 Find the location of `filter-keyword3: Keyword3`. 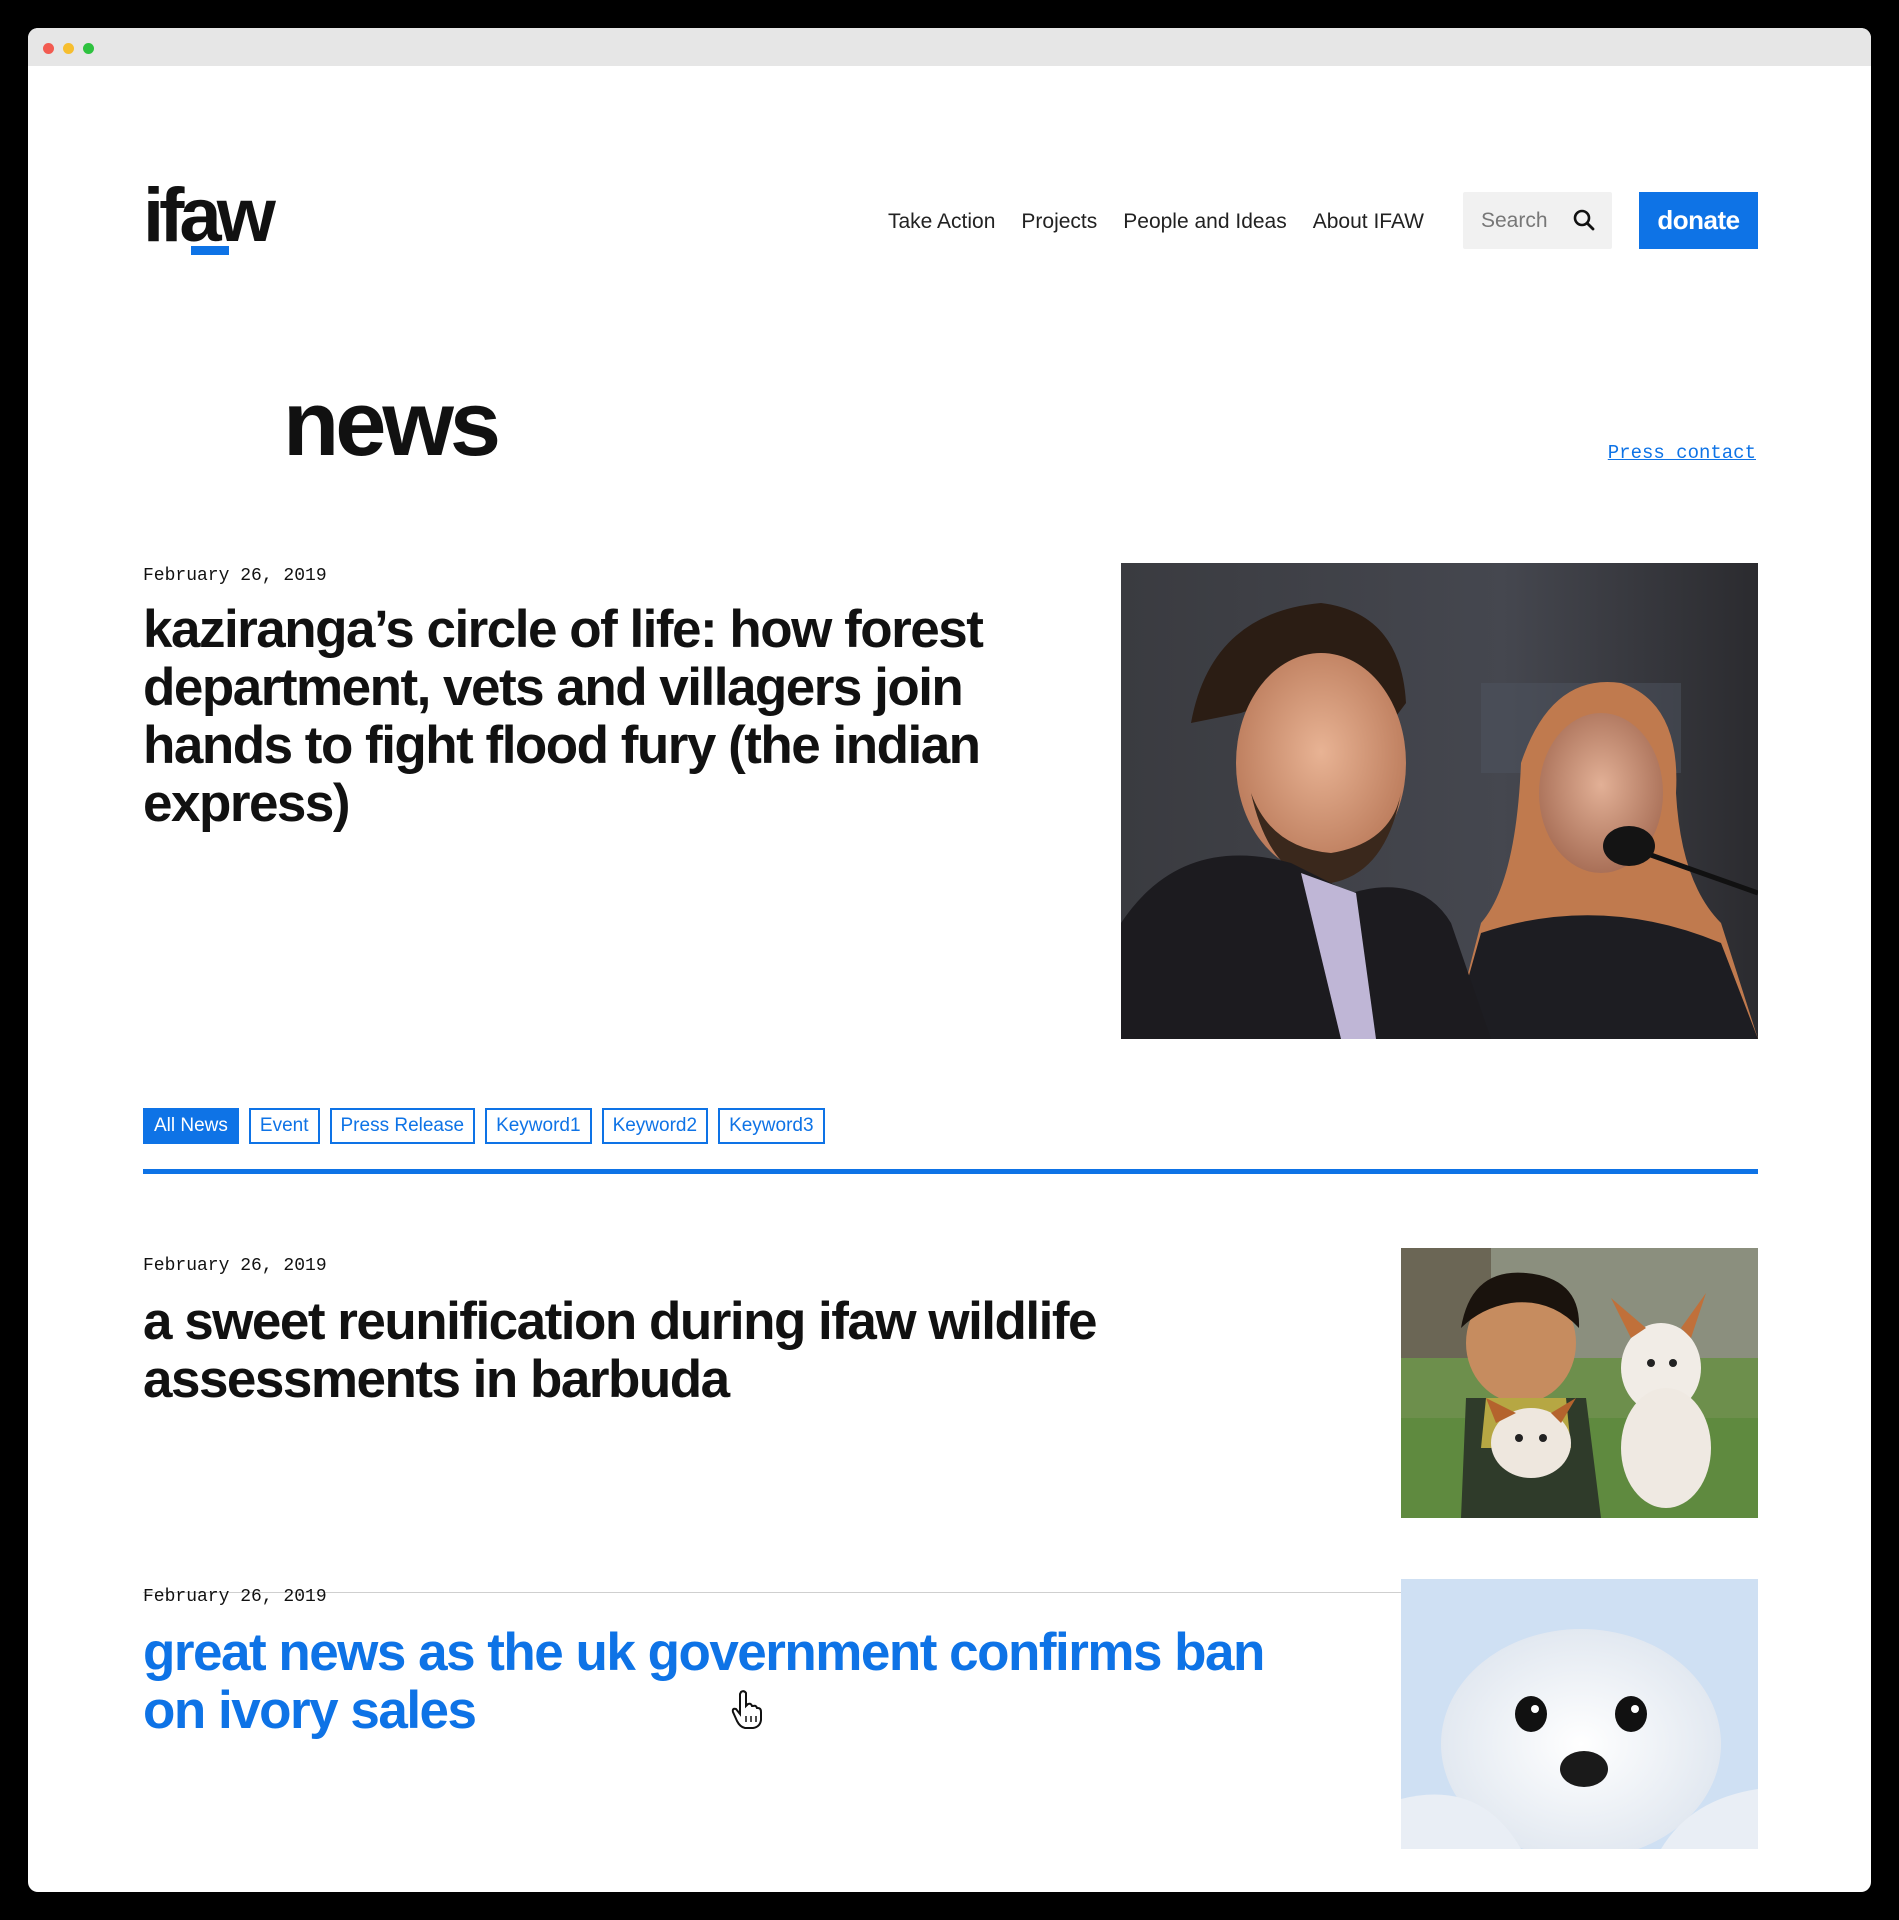

filter-keyword3: Keyword3 is located at coordinates (771, 1126).